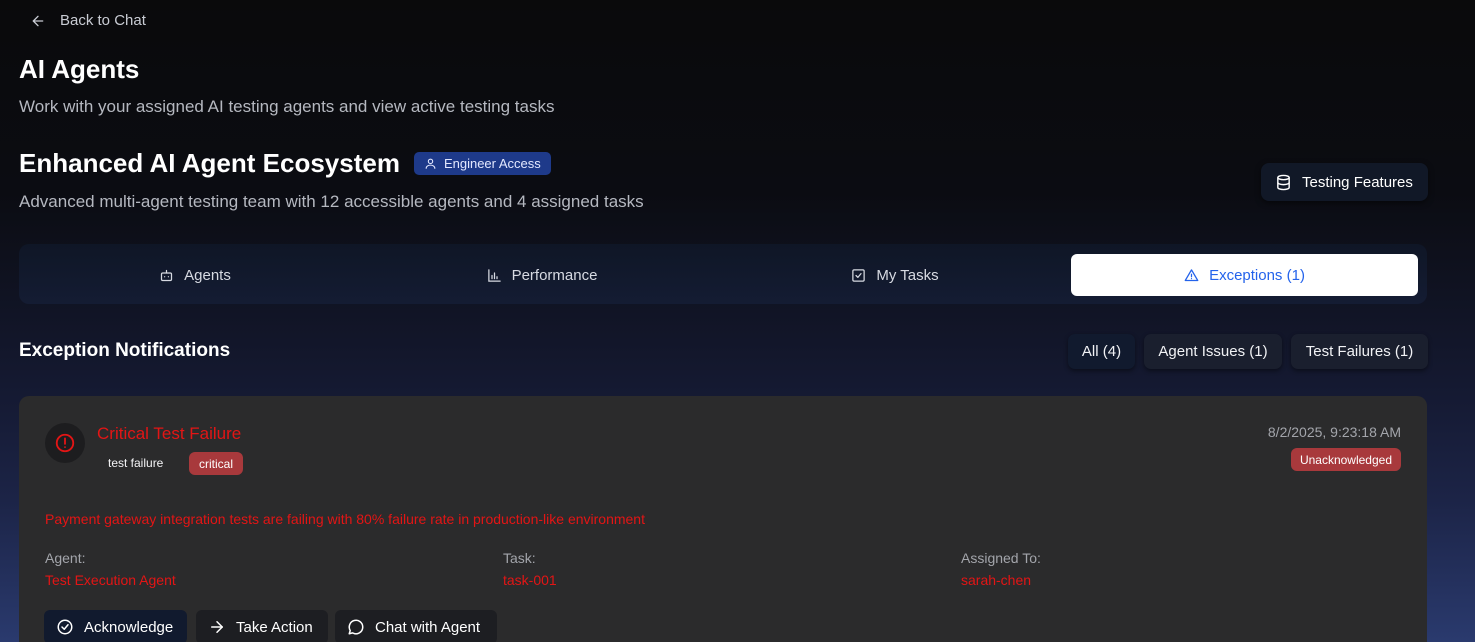 This screenshot has height=642, width=1475. I want to click on acknowledge-button: Acknowledge, so click(115, 626).